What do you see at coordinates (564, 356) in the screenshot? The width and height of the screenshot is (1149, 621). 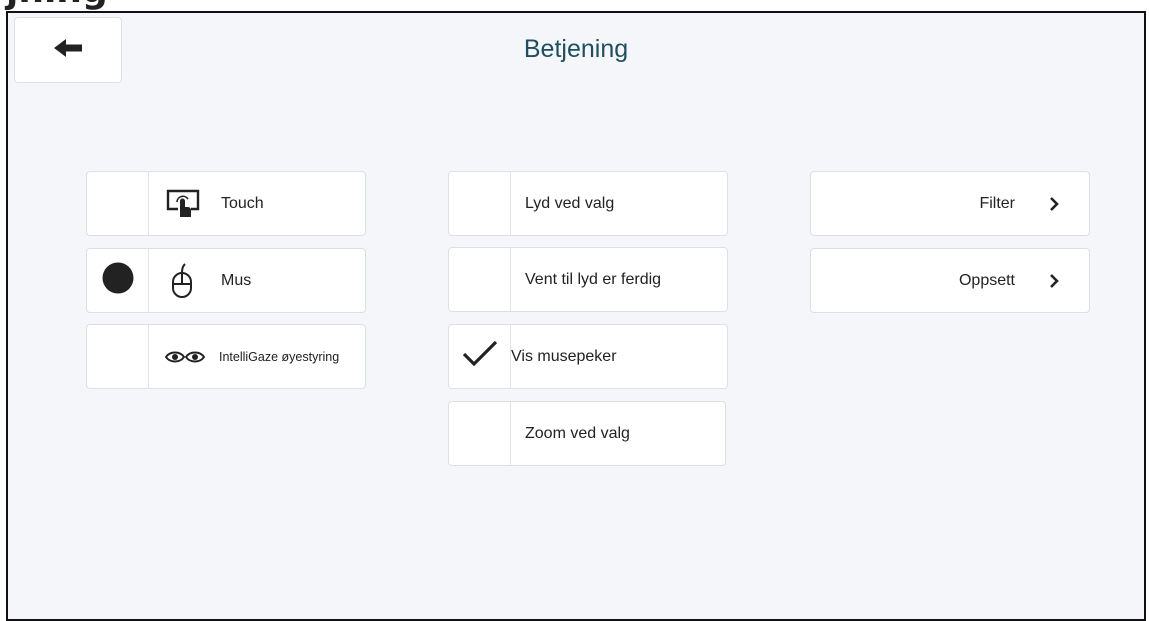 I see `option-label: Vis musepeker` at bounding box center [564, 356].